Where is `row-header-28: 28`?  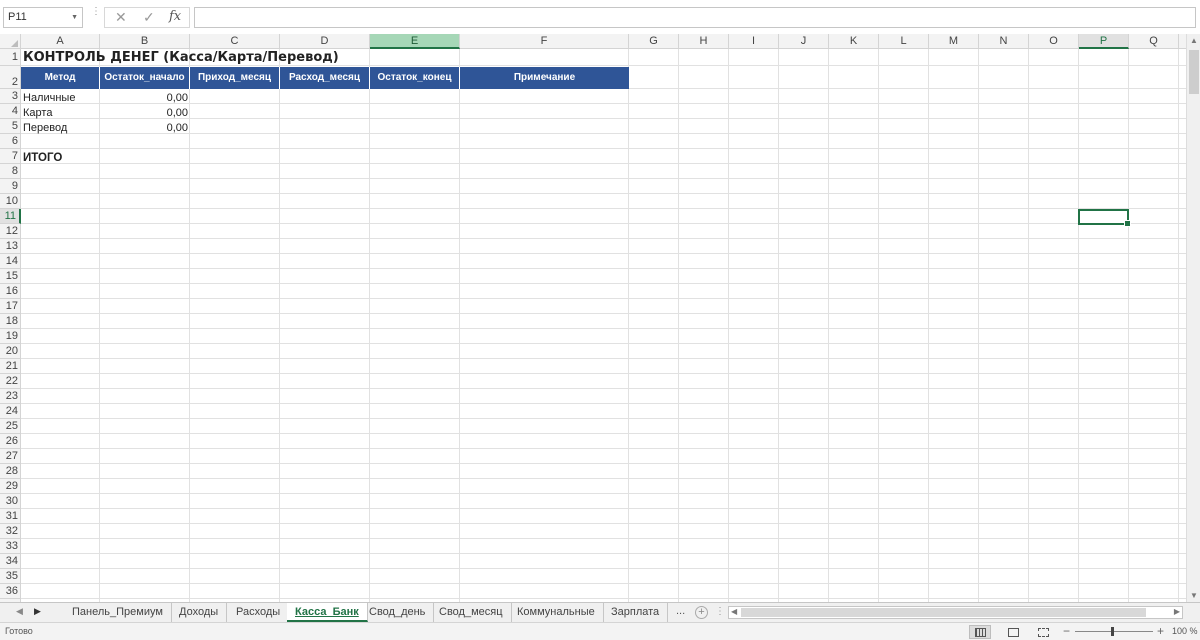 row-header-28: 28 is located at coordinates (10, 471).